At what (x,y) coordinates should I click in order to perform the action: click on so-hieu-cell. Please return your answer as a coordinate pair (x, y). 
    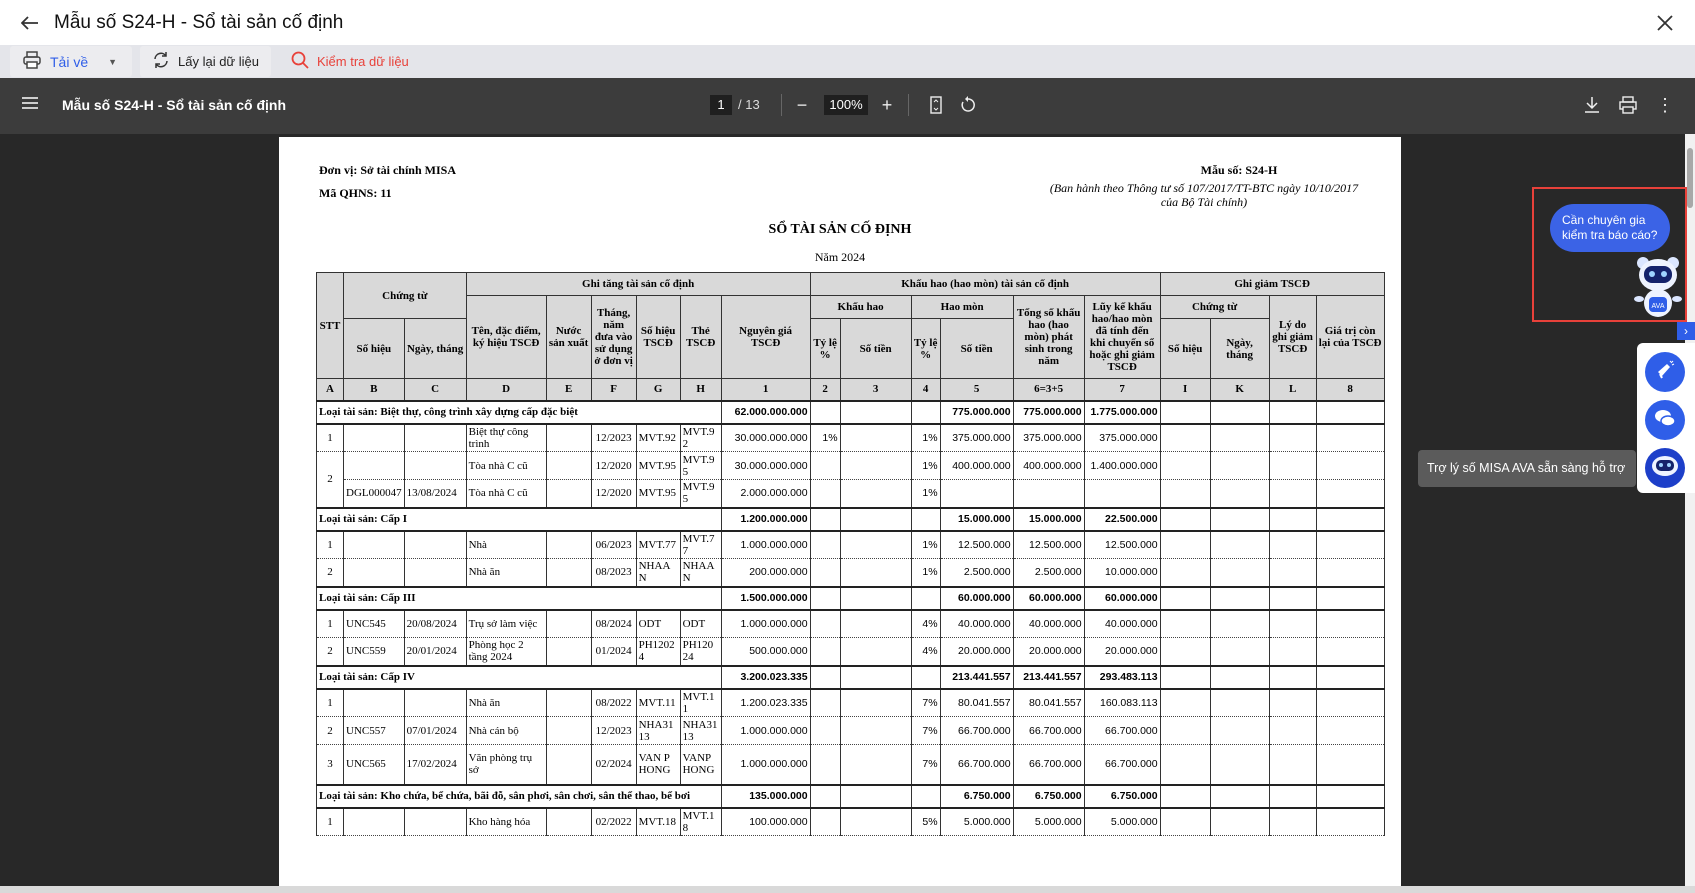
    Looking at the image, I should click on (374, 572).